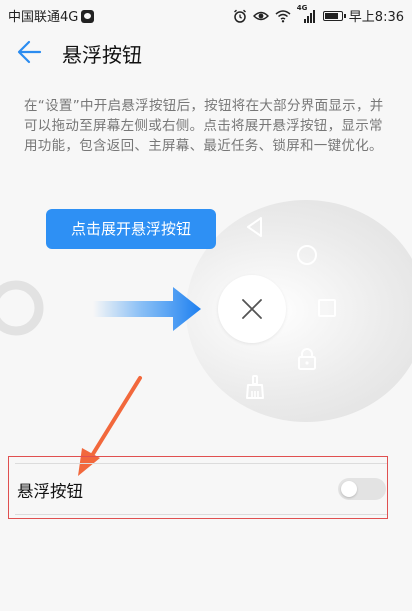  I want to click on close-x-icon, so click(252, 309).